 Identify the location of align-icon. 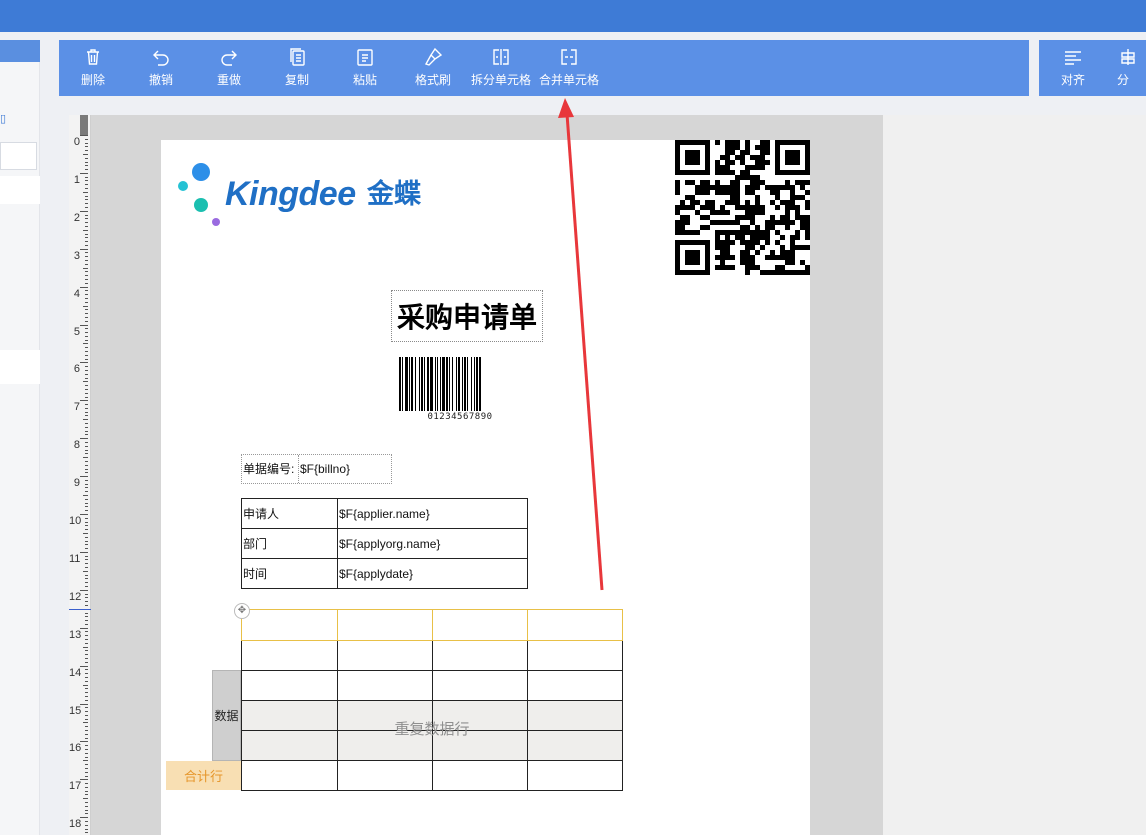
(1073, 58).